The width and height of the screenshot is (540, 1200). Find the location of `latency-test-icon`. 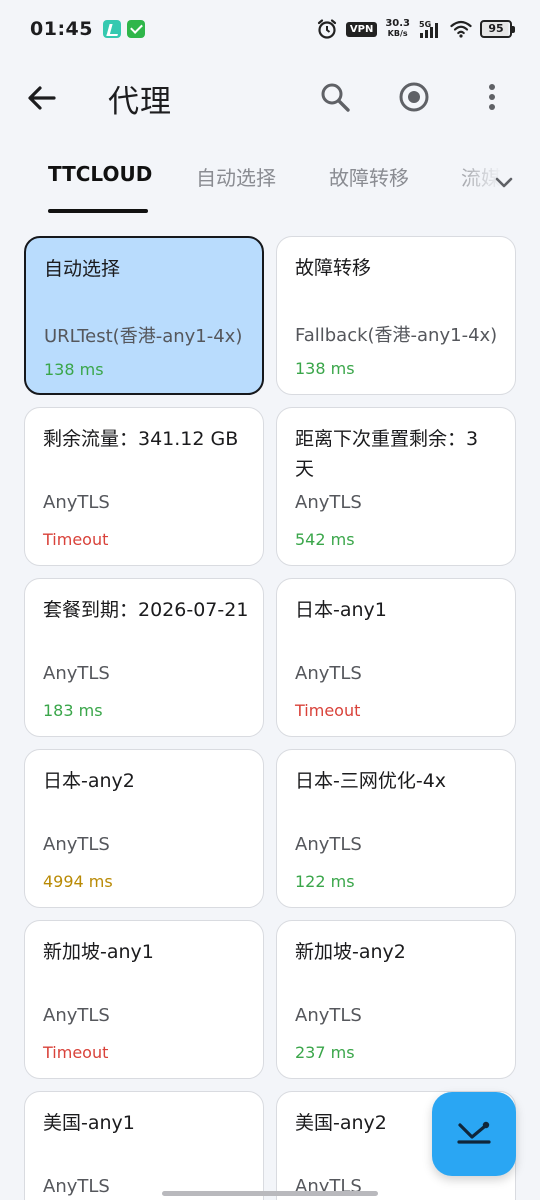

latency-test-icon is located at coordinates (474, 1132).